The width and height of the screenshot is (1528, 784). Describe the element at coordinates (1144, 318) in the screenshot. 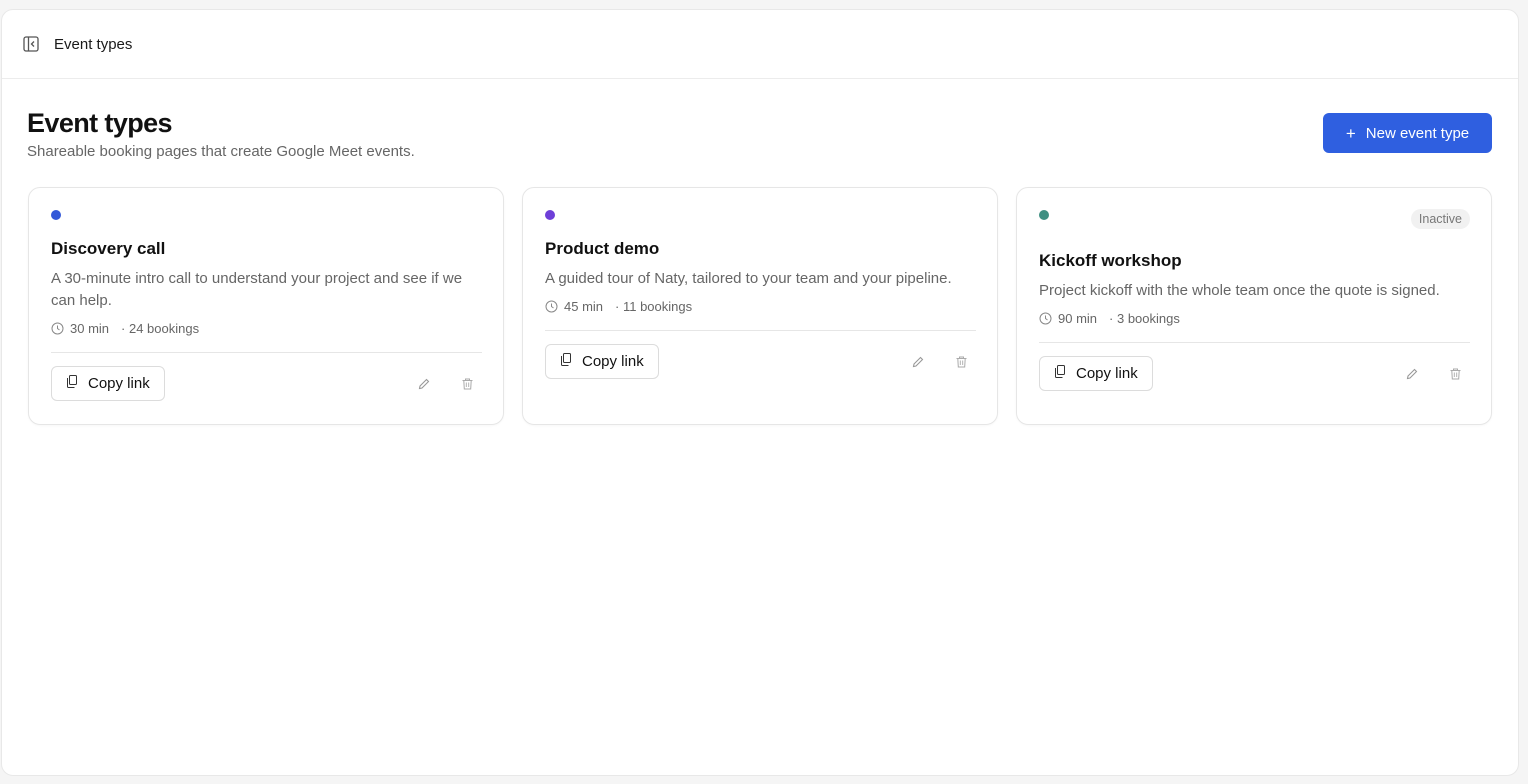

I see `event-bookings: · 3 bookings` at that location.